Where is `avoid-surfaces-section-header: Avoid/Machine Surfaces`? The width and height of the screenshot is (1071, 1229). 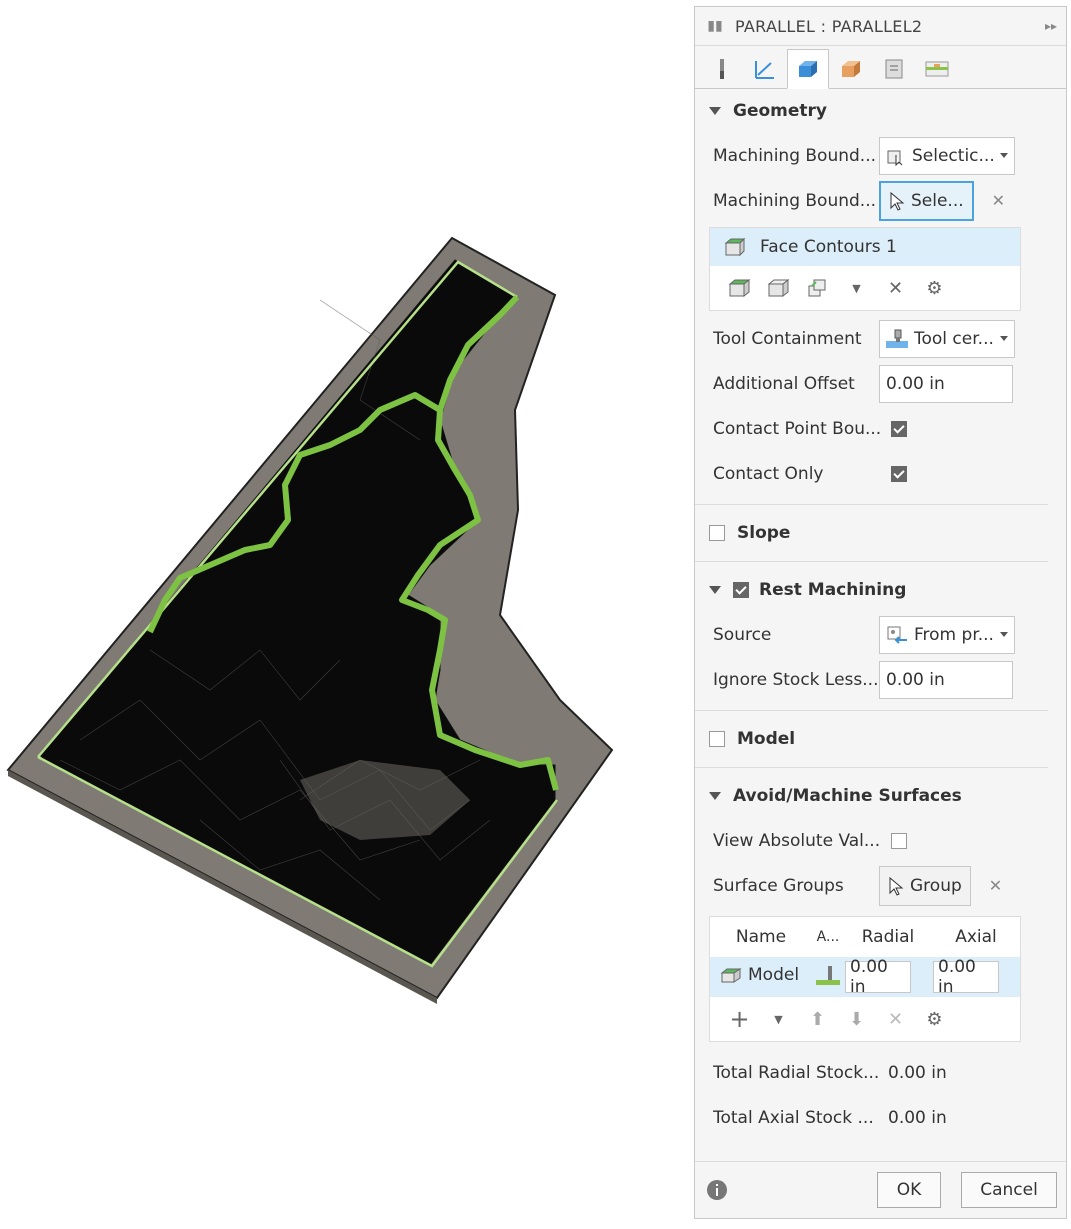 avoid-surfaces-section-header: Avoid/Machine Surfaces is located at coordinates (880, 796).